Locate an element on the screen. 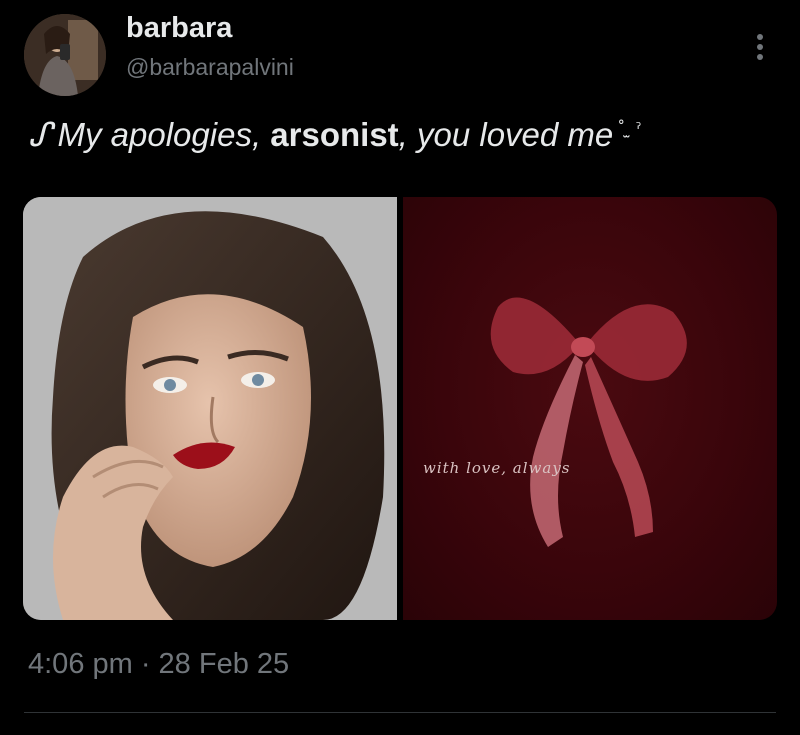 Image resolution: width=800 pixels, height=735 pixels. handle: @barbarapalvini is located at coordinates (210, 67).